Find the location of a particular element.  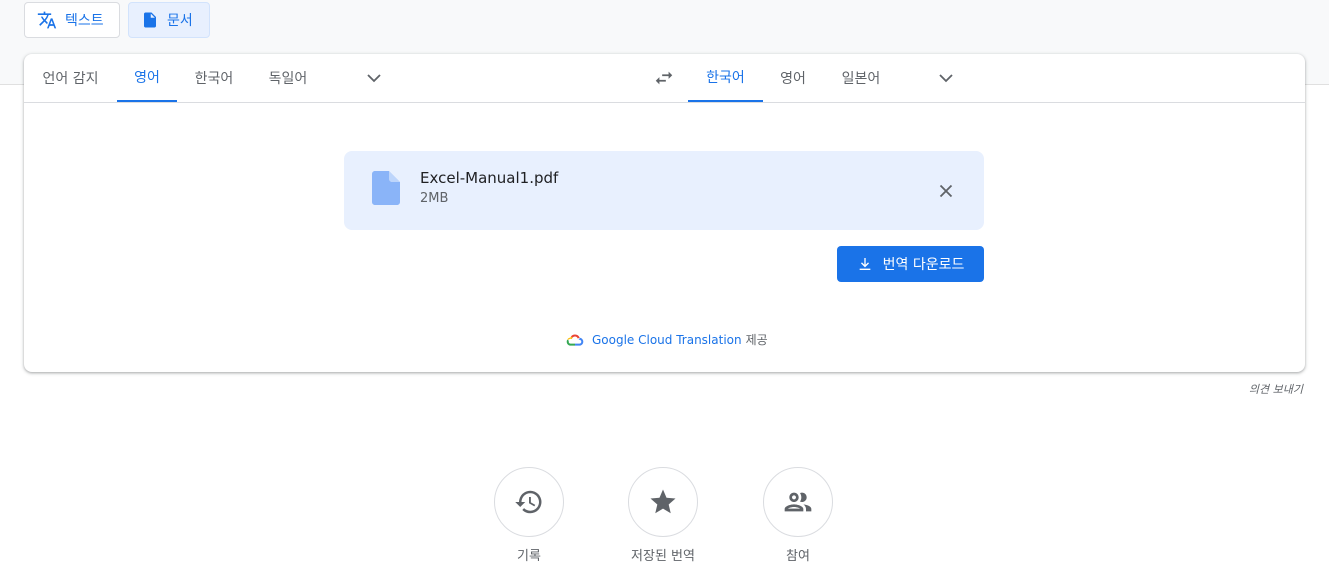

file-name: Excel-Manual1.pdf is located at coordinates (489, 178).